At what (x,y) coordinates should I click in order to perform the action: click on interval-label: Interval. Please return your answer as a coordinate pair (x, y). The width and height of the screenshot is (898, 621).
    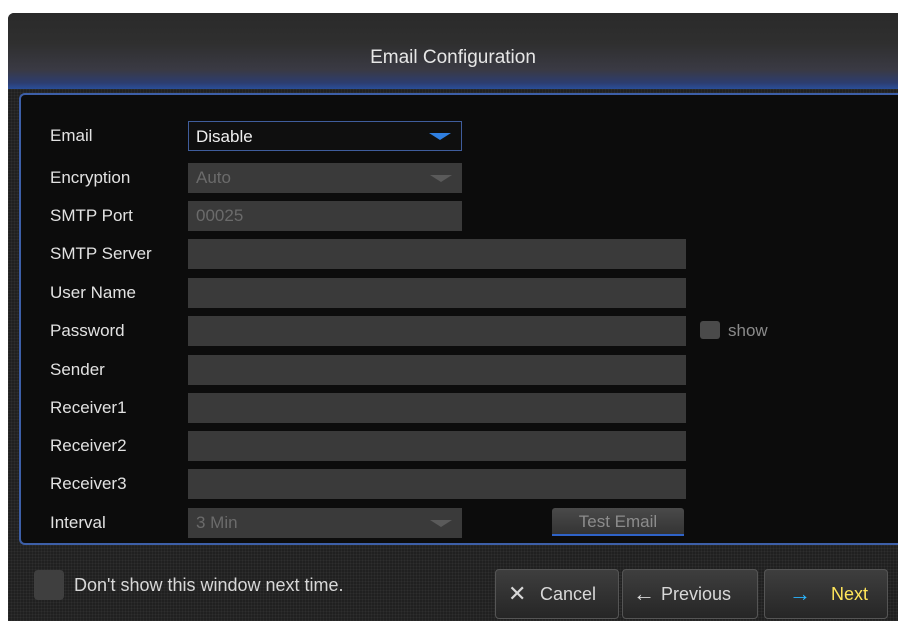
    Looking at the image, I should click on (78, 522).